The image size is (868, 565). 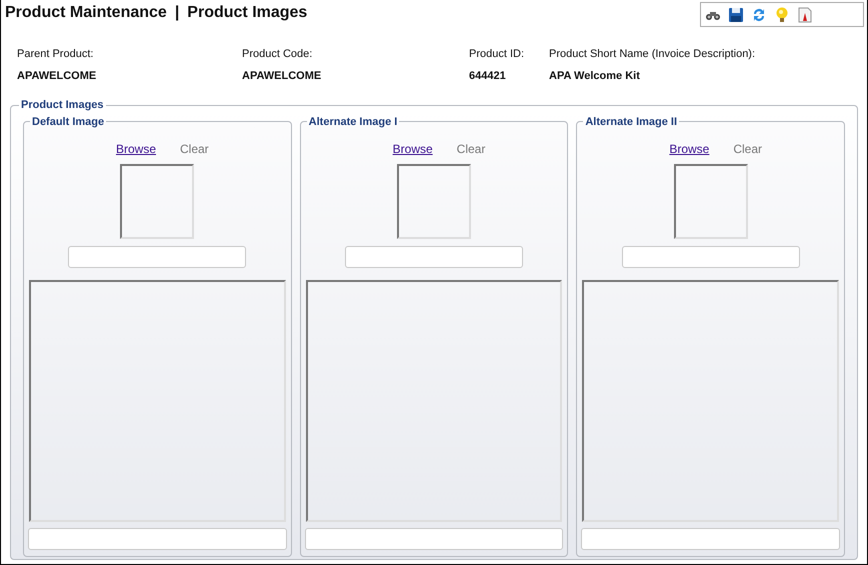 I want to click on field-label: Parent Product:, so click(x=55, y=54).